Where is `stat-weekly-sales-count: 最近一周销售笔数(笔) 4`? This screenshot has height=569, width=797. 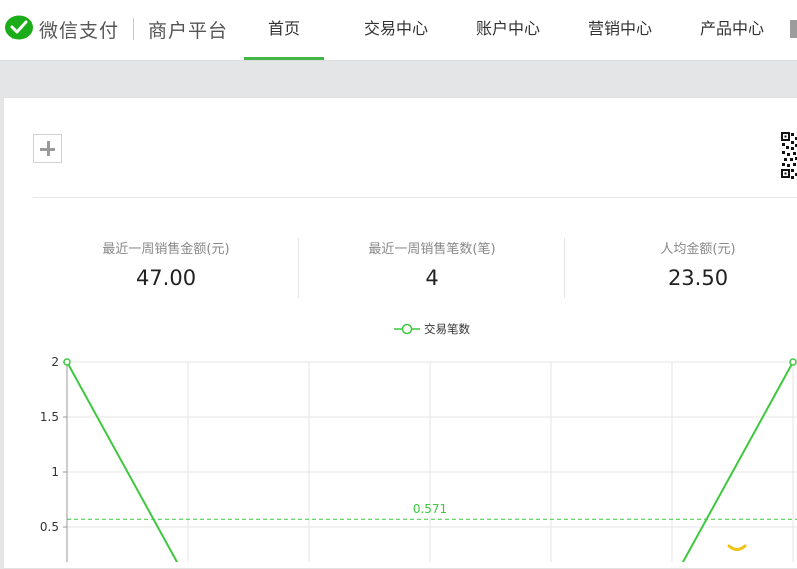 stat-weekly-sales-count: 最近一周销售笔数(笔) 4 is located at coordinates (432, 264).